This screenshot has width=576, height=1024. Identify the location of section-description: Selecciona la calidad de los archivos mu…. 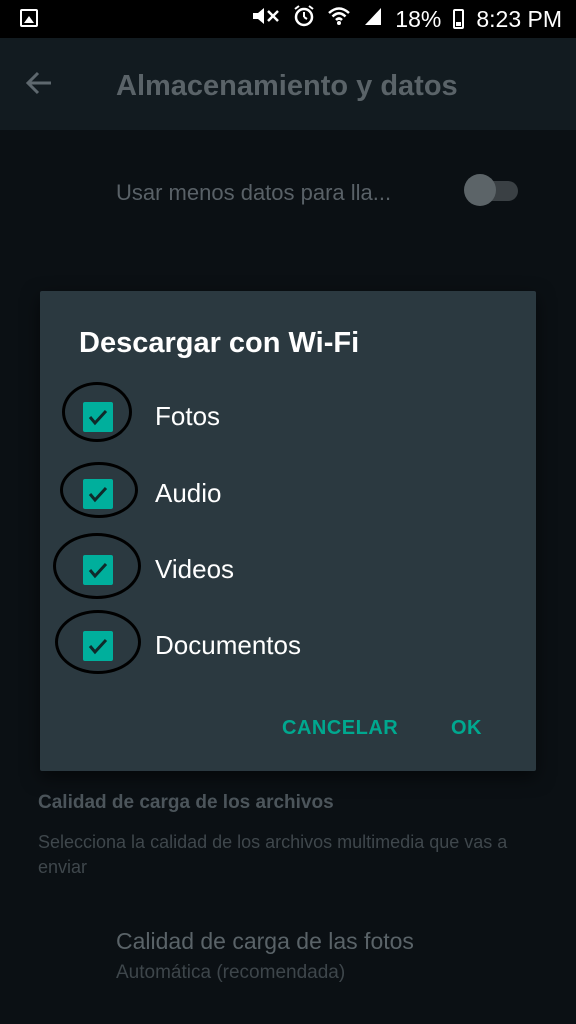
(273, 854).